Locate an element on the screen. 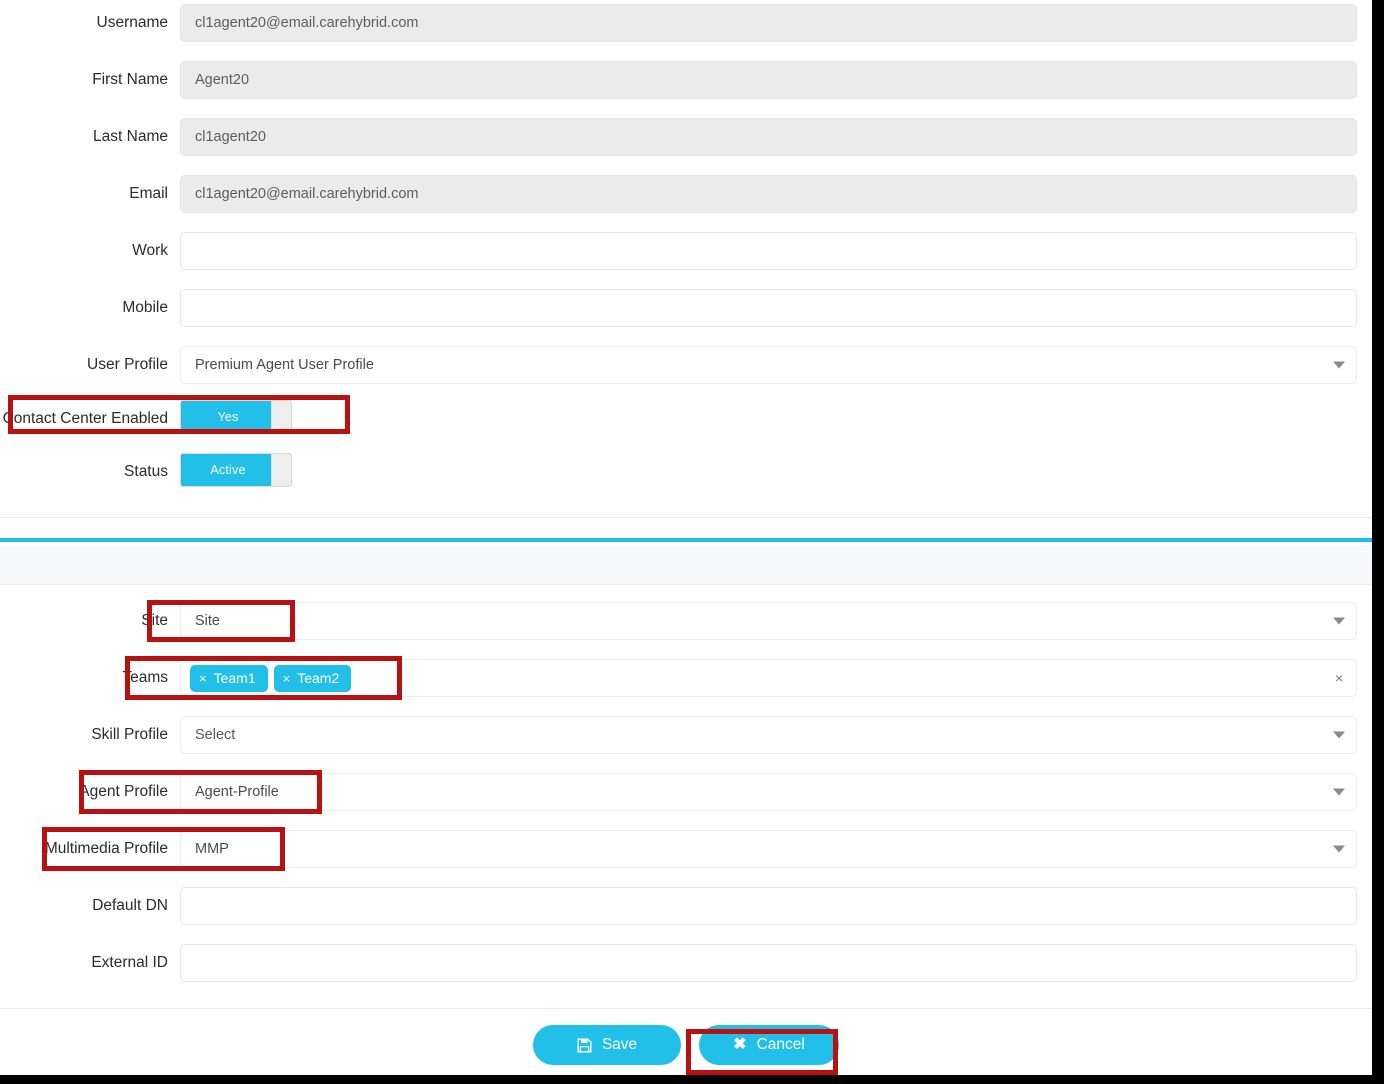 This screenshot has width=1384, height=1084. mobile-input is located at coordinates (768, 308).